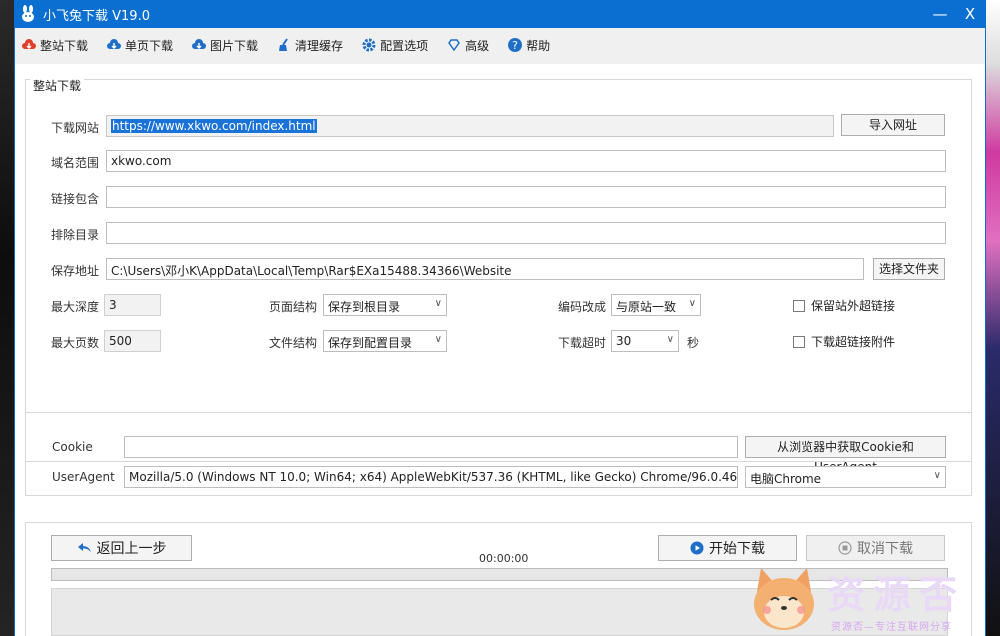 The image size is (1000, 636). What do you see at coordinates (404, 45) in the screenshot?
I see `toolbar-label: 配置选项` at bounding box center [404, 45].